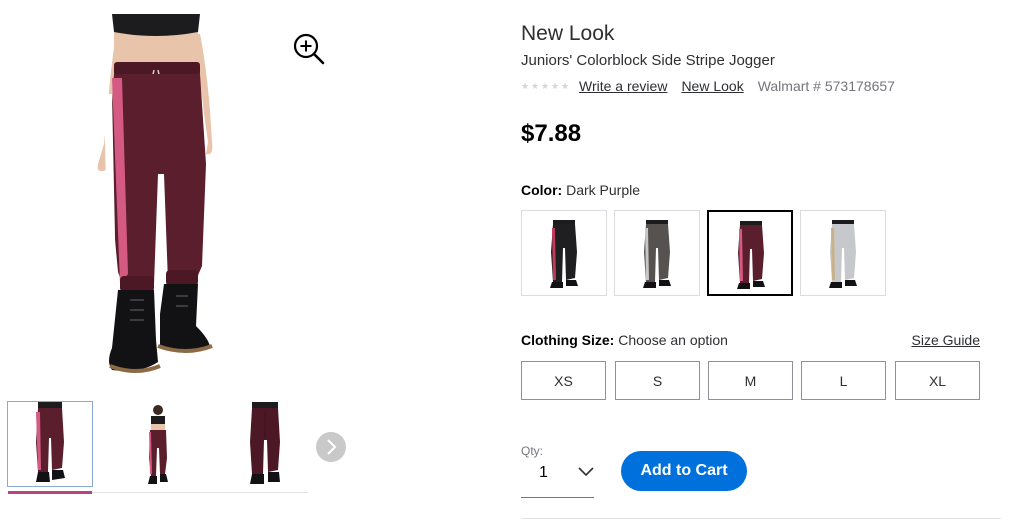 This screenshot has width=1023, height=525. Describe the element at coordinates (568, 33) in the screenshot. I see `product-brand: New Look` at that location.